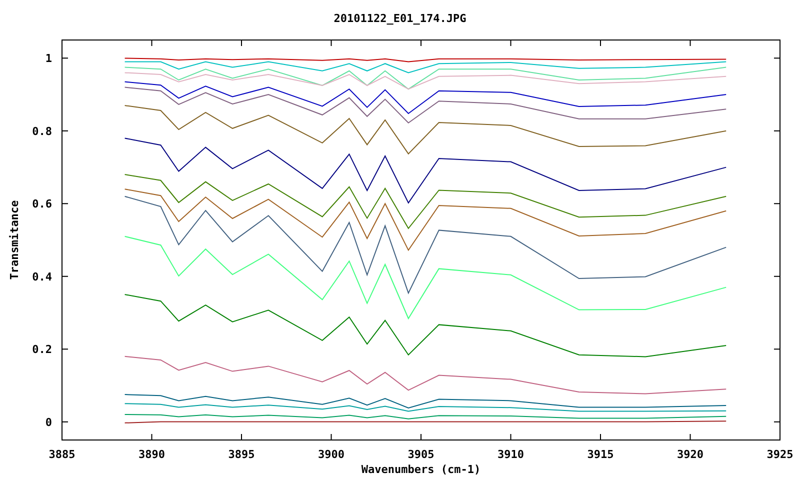  What do you see at coordinates (331, 454) in the screenshot?
I see `x-tick-label: 3900` at bounding box center [331, 454].